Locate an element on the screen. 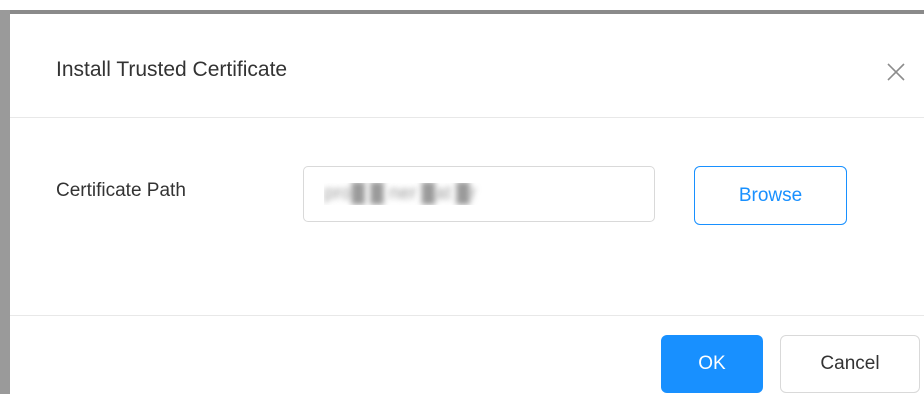 The image size is (924, 394). certificate-path-label: Certificate Path is located at coordinates (121, 190).